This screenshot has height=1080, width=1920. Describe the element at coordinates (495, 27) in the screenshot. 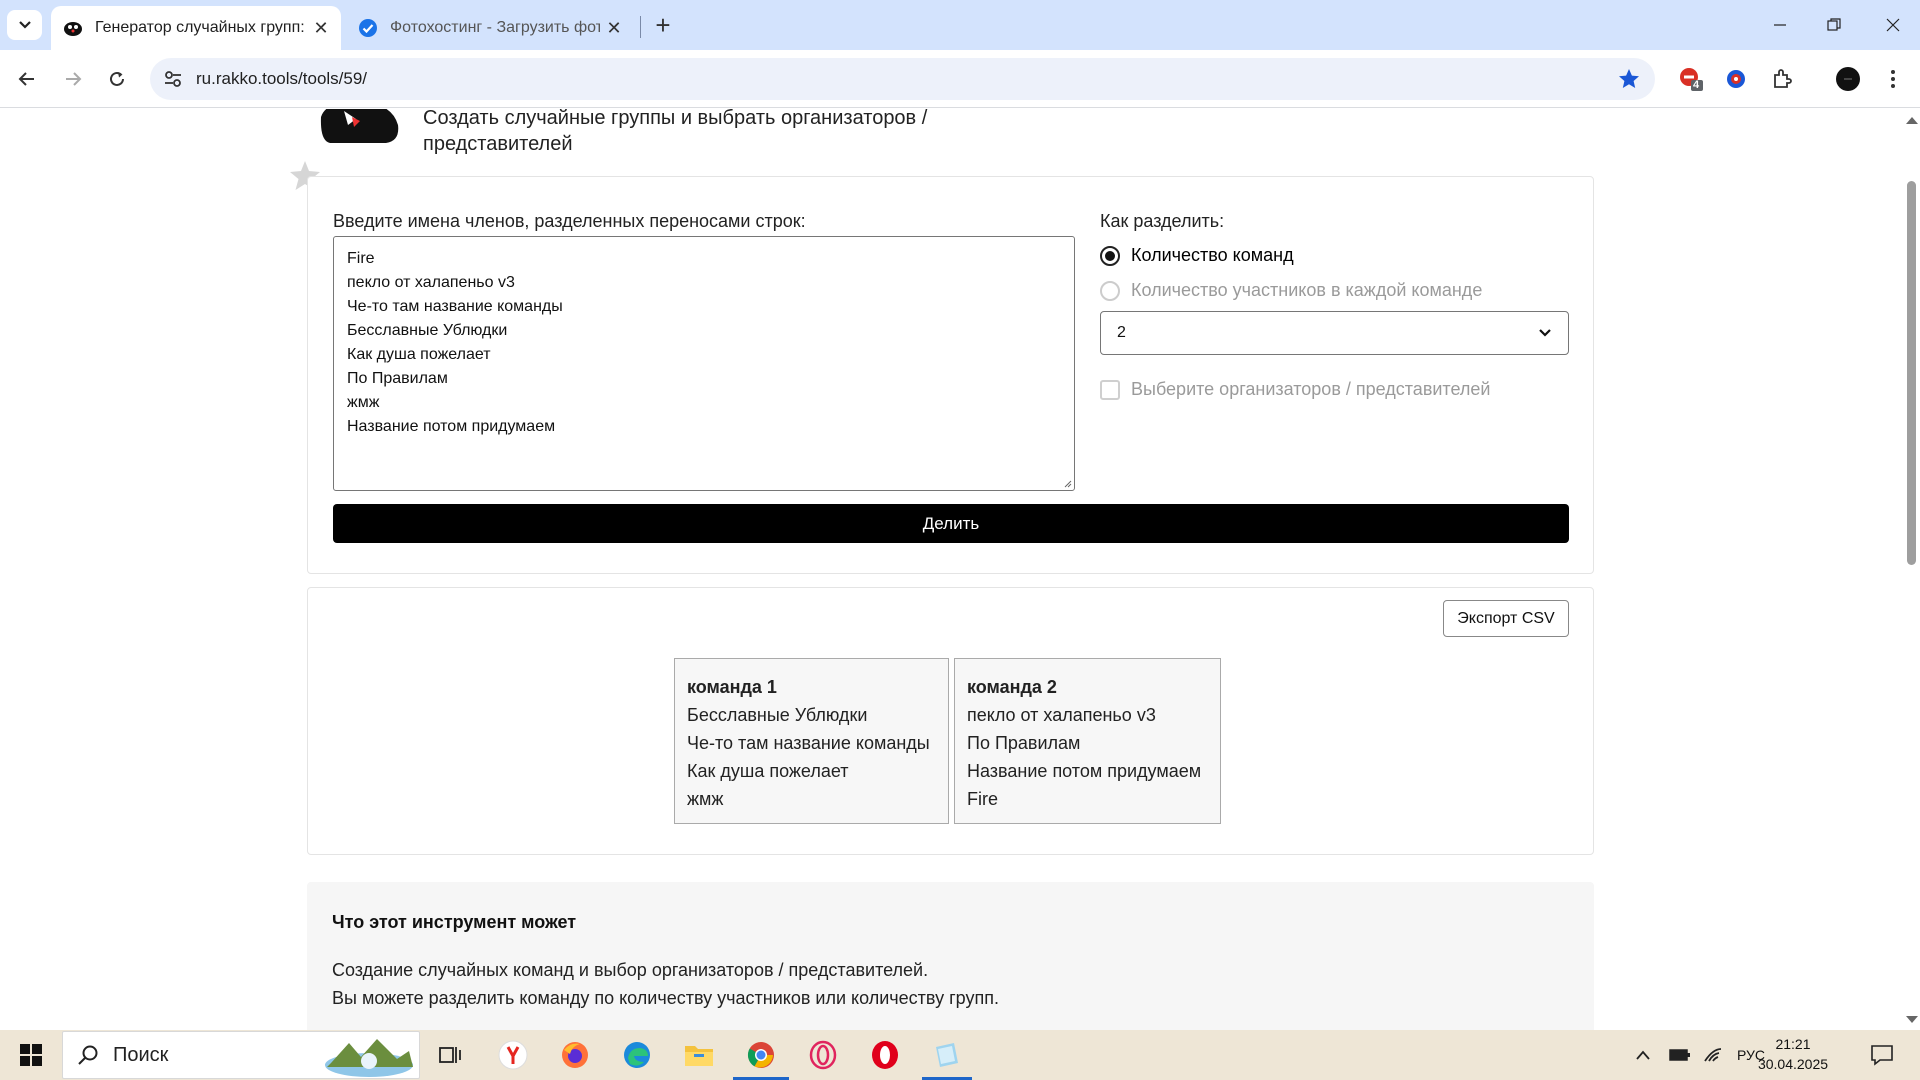

I see `tab-title: Фотохостинг - Загрузить фото` at that location.